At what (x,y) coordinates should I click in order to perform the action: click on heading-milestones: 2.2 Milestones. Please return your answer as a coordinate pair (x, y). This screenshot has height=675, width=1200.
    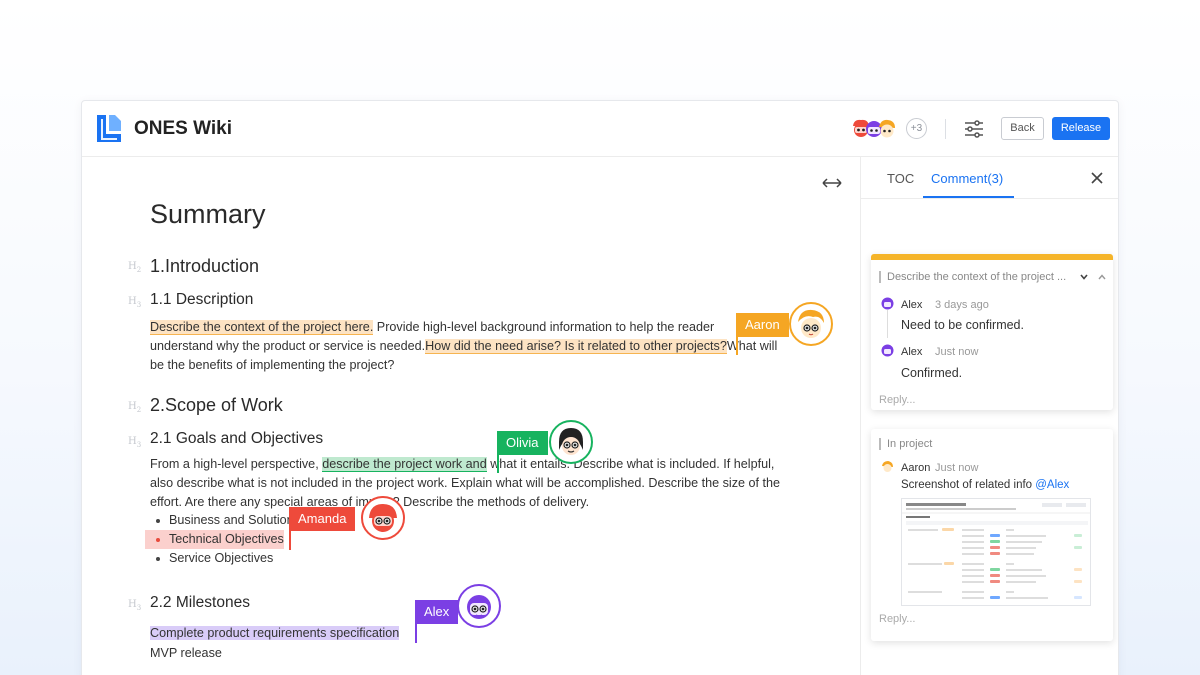
    Looking at the image, I should click on (200, 602).